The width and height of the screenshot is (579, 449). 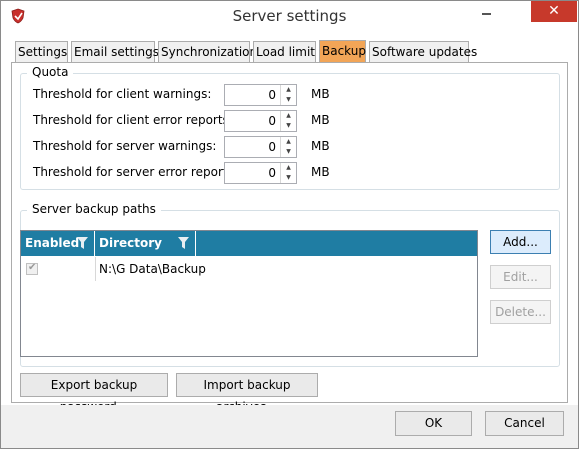 What do you see at coordinates (289, 16) in the screenshot?
I see `title-bar: Server settings ✕` at bounding box center [289, 16].